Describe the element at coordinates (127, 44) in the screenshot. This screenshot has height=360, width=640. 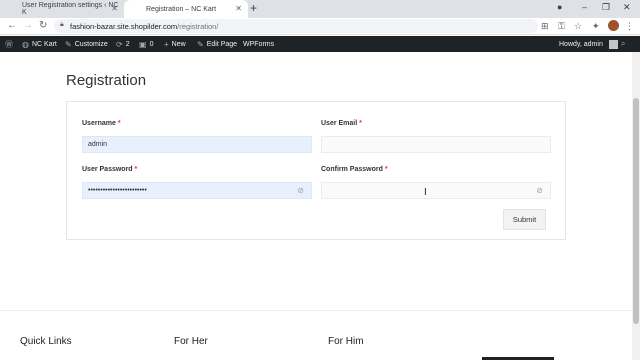
I see `adminbar-updates-count: 2` at that location.